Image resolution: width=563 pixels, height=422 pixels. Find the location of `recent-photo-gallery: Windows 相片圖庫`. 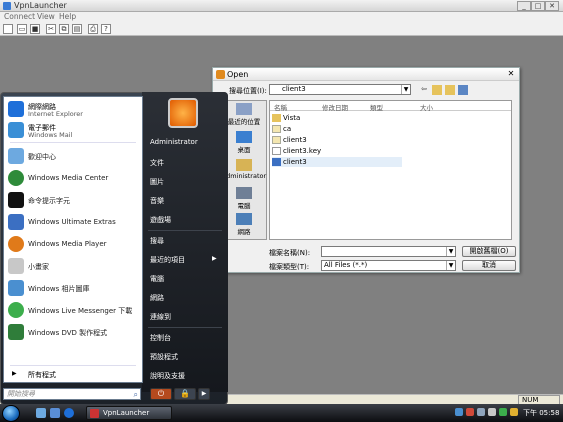

recent-photo-gallery: Windows 相片圖庫 is located at coordinates (74, 288).